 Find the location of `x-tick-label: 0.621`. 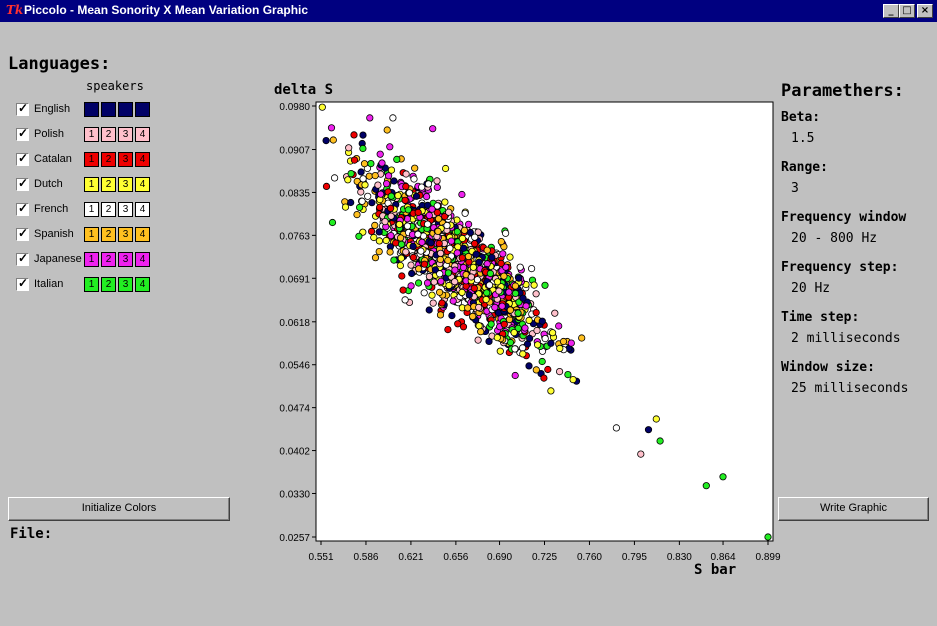

x-tick-label: 0.621 is located at coordinates (410, 557).